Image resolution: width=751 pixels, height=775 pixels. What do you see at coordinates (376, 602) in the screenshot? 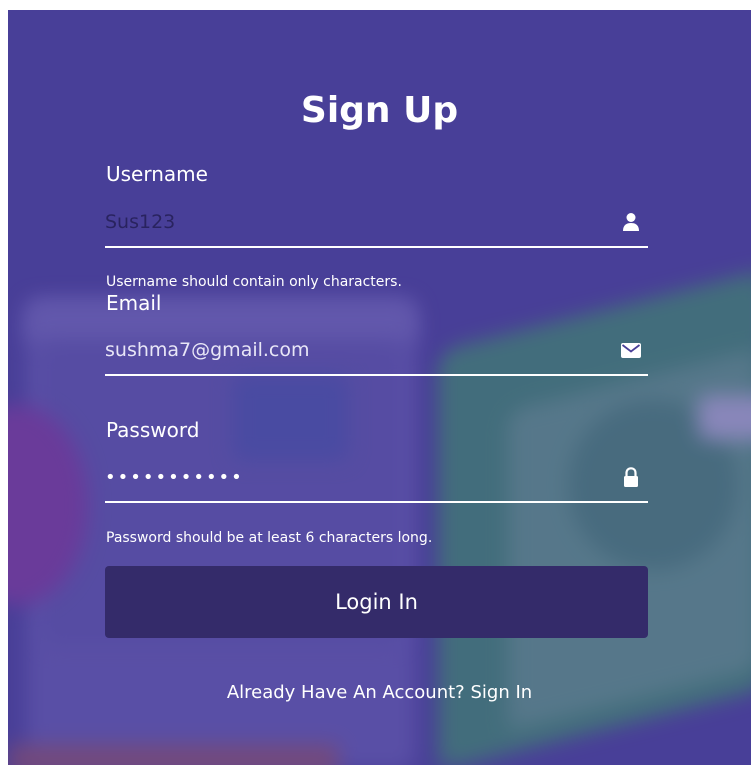
I see `login-button: Login In` at bounding box center [376, 602].